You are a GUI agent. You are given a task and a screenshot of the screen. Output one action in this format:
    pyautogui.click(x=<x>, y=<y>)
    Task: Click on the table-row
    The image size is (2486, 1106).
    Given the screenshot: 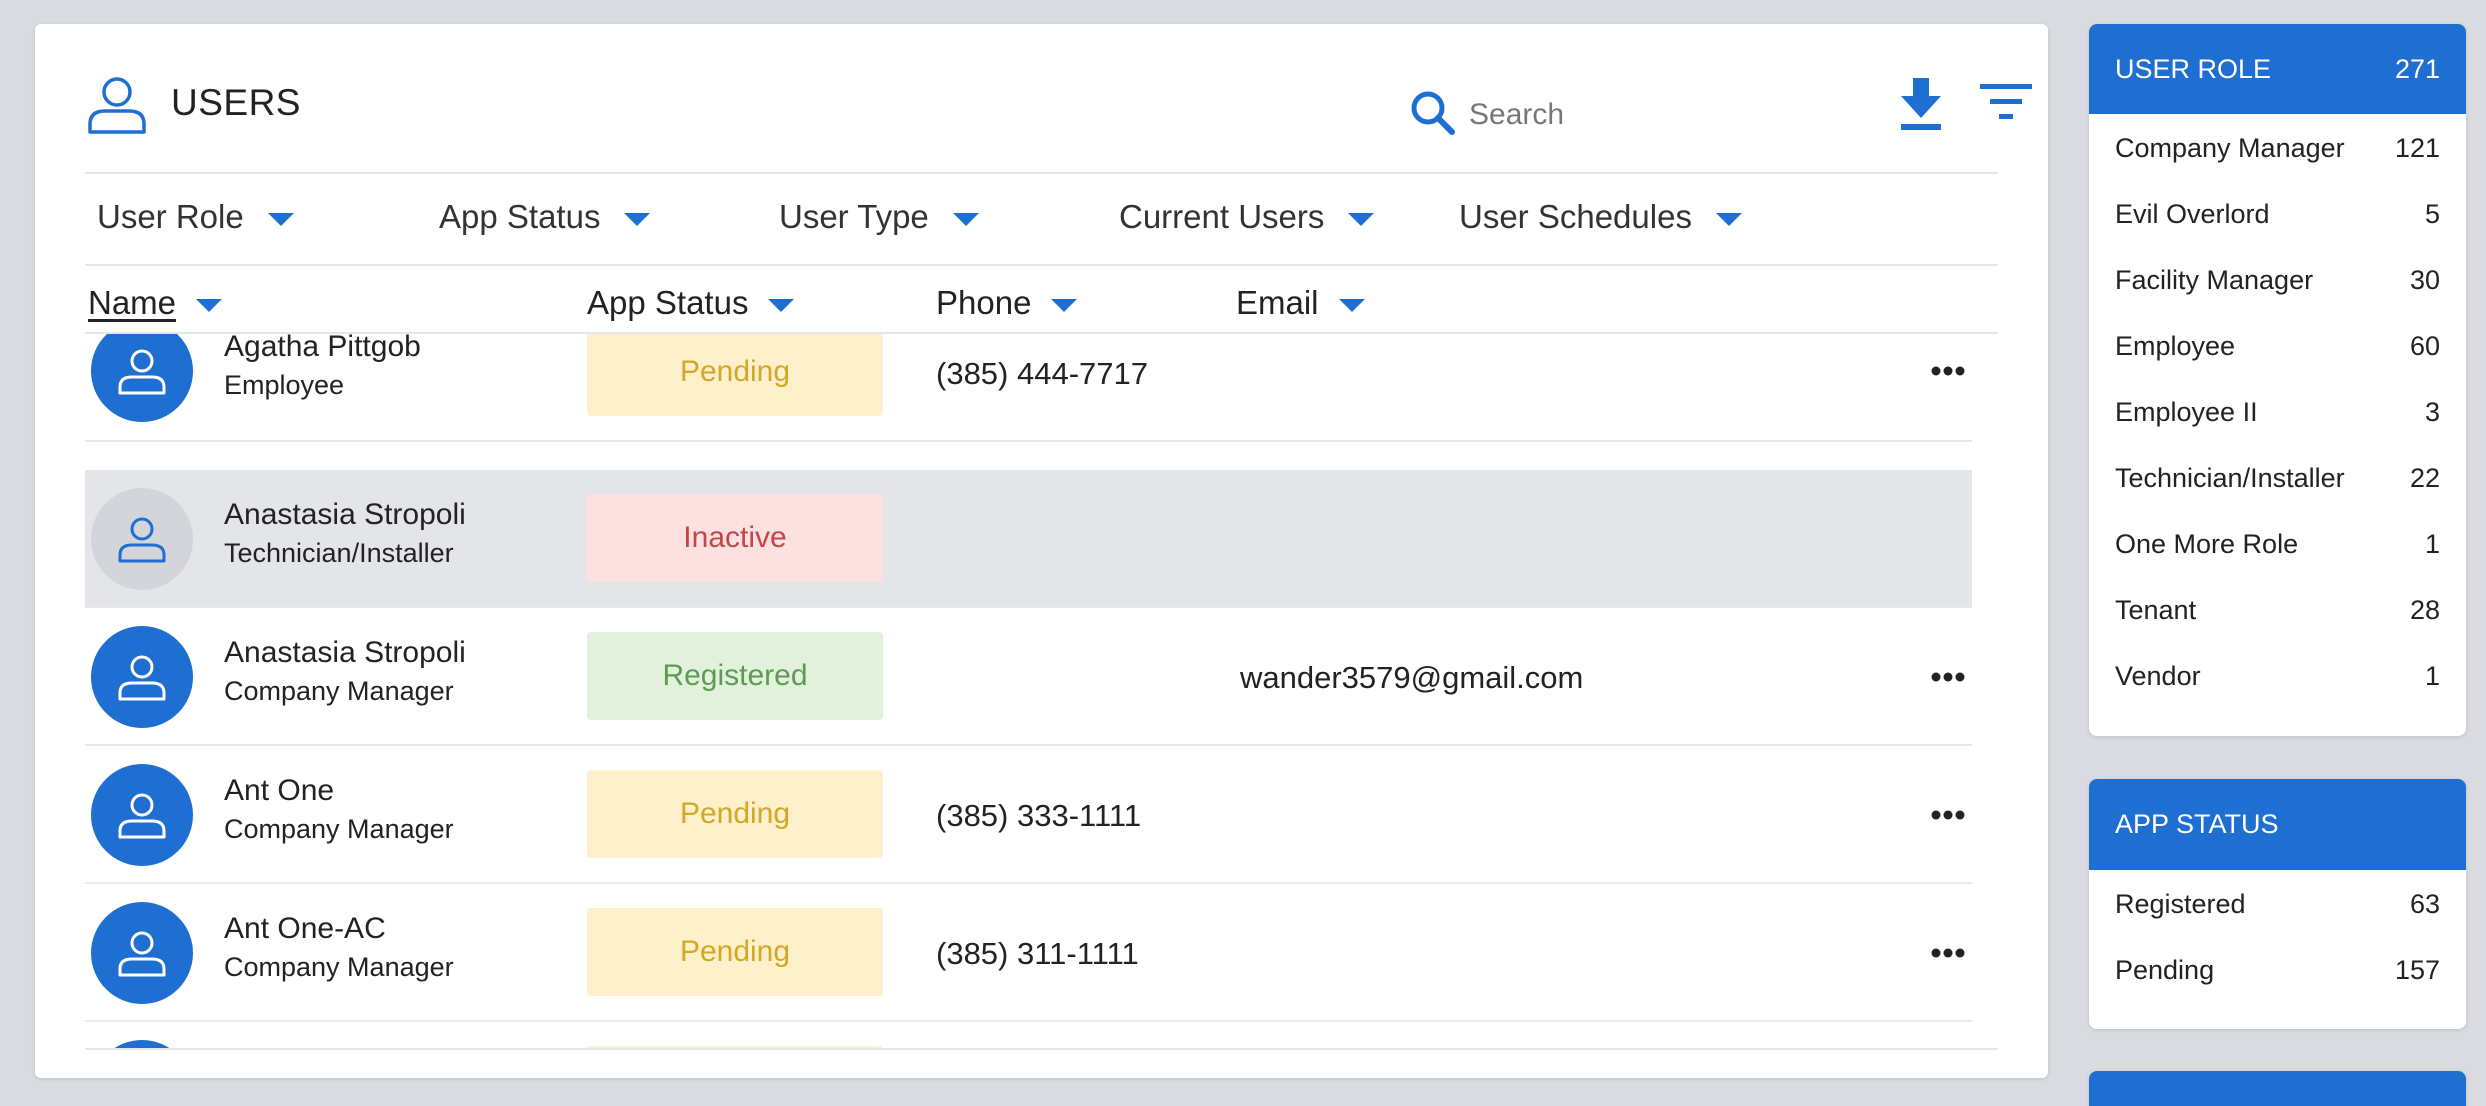 What is the action you would take?
    pyautogui.click(x=1028, y=1035)
    